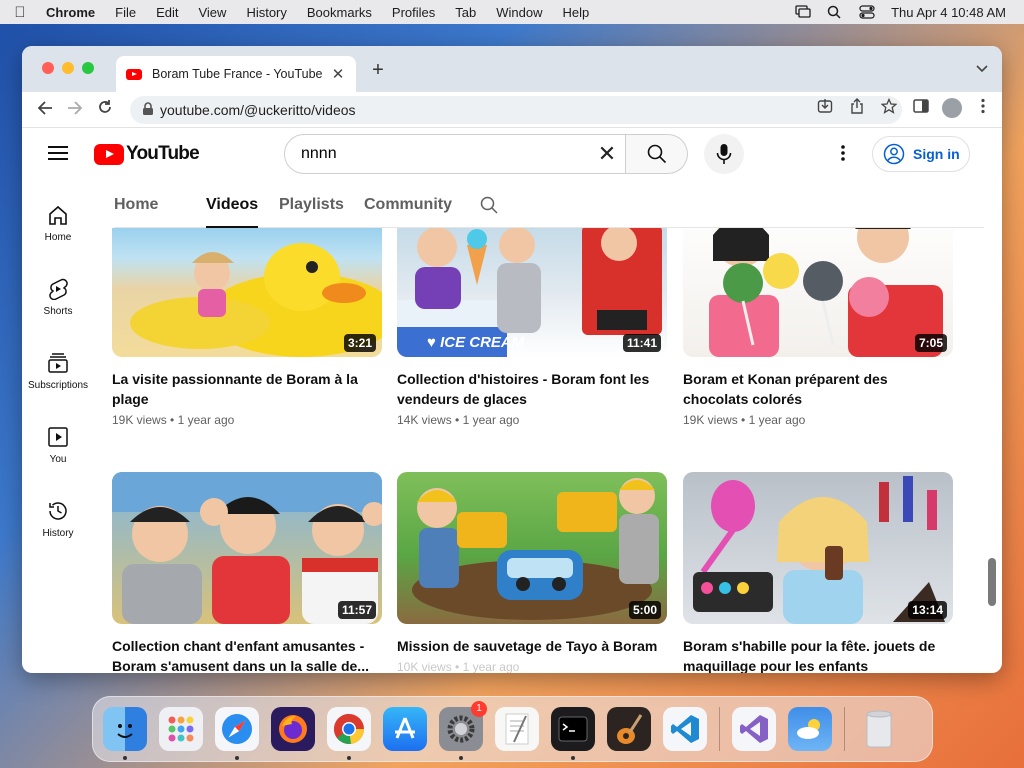  I want to click on microphone-icon, so click(724, 154).